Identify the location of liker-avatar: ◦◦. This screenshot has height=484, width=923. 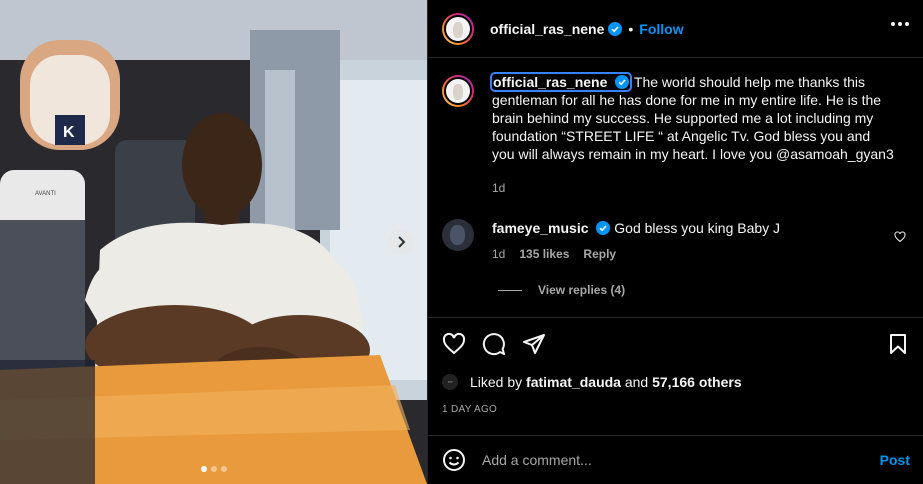
(450, 382).